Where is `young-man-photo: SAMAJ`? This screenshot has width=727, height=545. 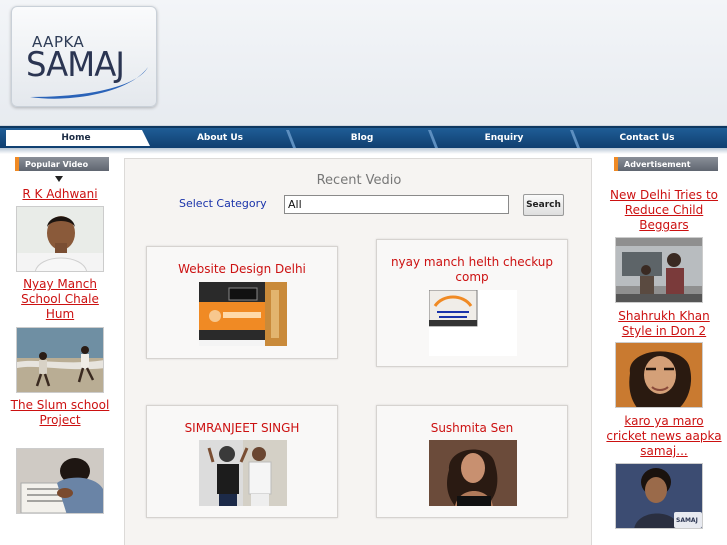 young-man-photo: SAMAJ is located at coordinates (659, 496).